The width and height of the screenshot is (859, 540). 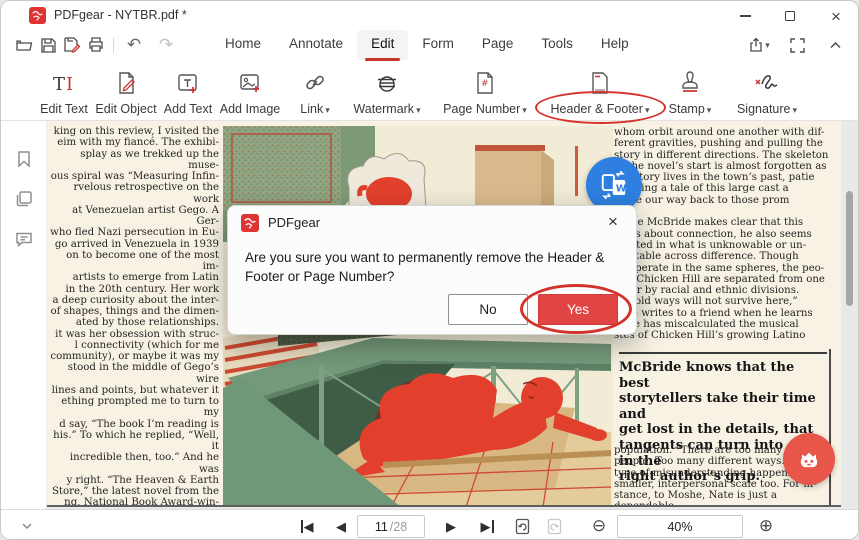 I want to click on close-button, so click(x=836, y=16).